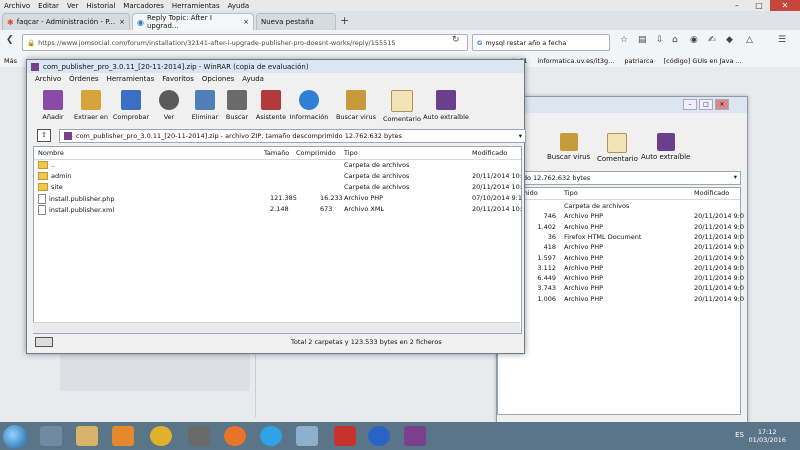 This screenshot has width=800, height=450. I want to click on col-packed: Comprimido, so click(316, 153).